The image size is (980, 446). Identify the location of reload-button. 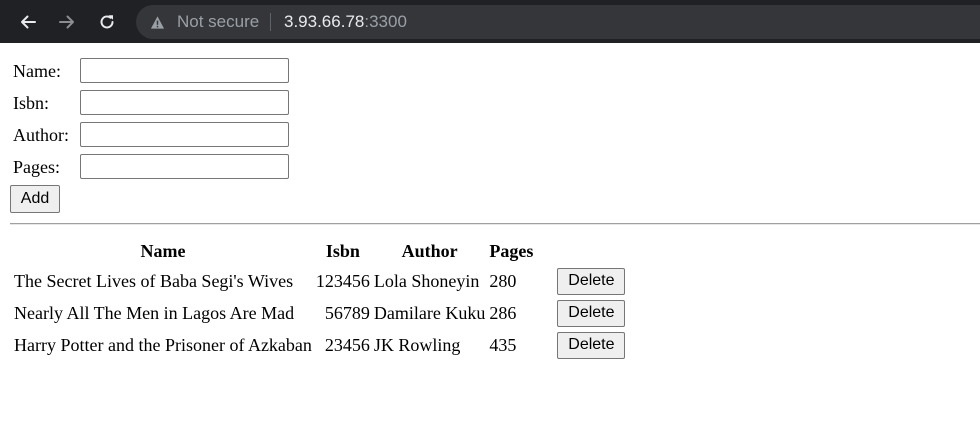
(107, 22).